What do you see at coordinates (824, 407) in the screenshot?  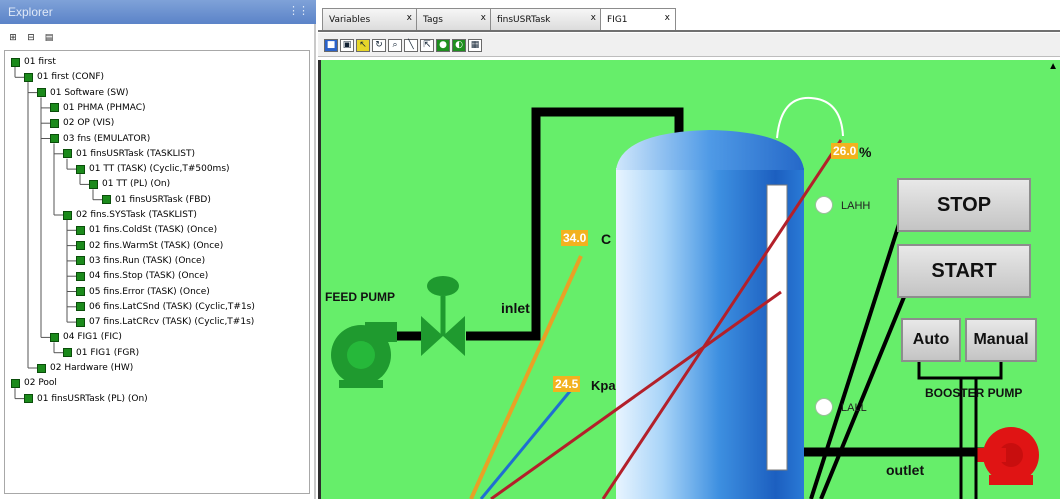 I see `lall-indicator` at bounding box center [824, 407].